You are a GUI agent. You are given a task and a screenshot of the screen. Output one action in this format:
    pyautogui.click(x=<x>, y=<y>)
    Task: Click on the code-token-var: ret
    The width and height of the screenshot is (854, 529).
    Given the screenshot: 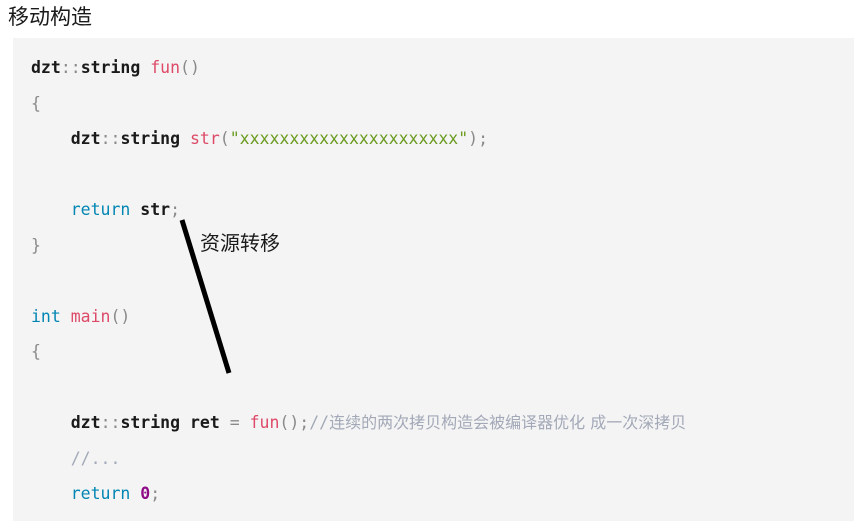 What is the action you would take?
    pyautogui.click(x=204, y=422)
    